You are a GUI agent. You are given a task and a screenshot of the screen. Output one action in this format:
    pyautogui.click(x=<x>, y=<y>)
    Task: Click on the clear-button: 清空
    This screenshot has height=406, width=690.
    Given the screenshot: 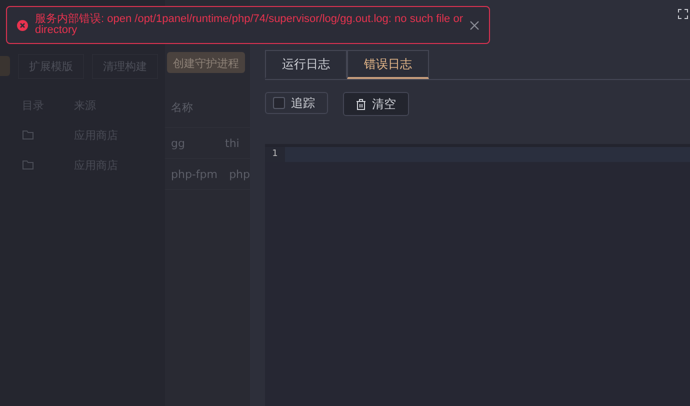 What is the action you would take?
    pyautogui.click(x=376, y=104)
    